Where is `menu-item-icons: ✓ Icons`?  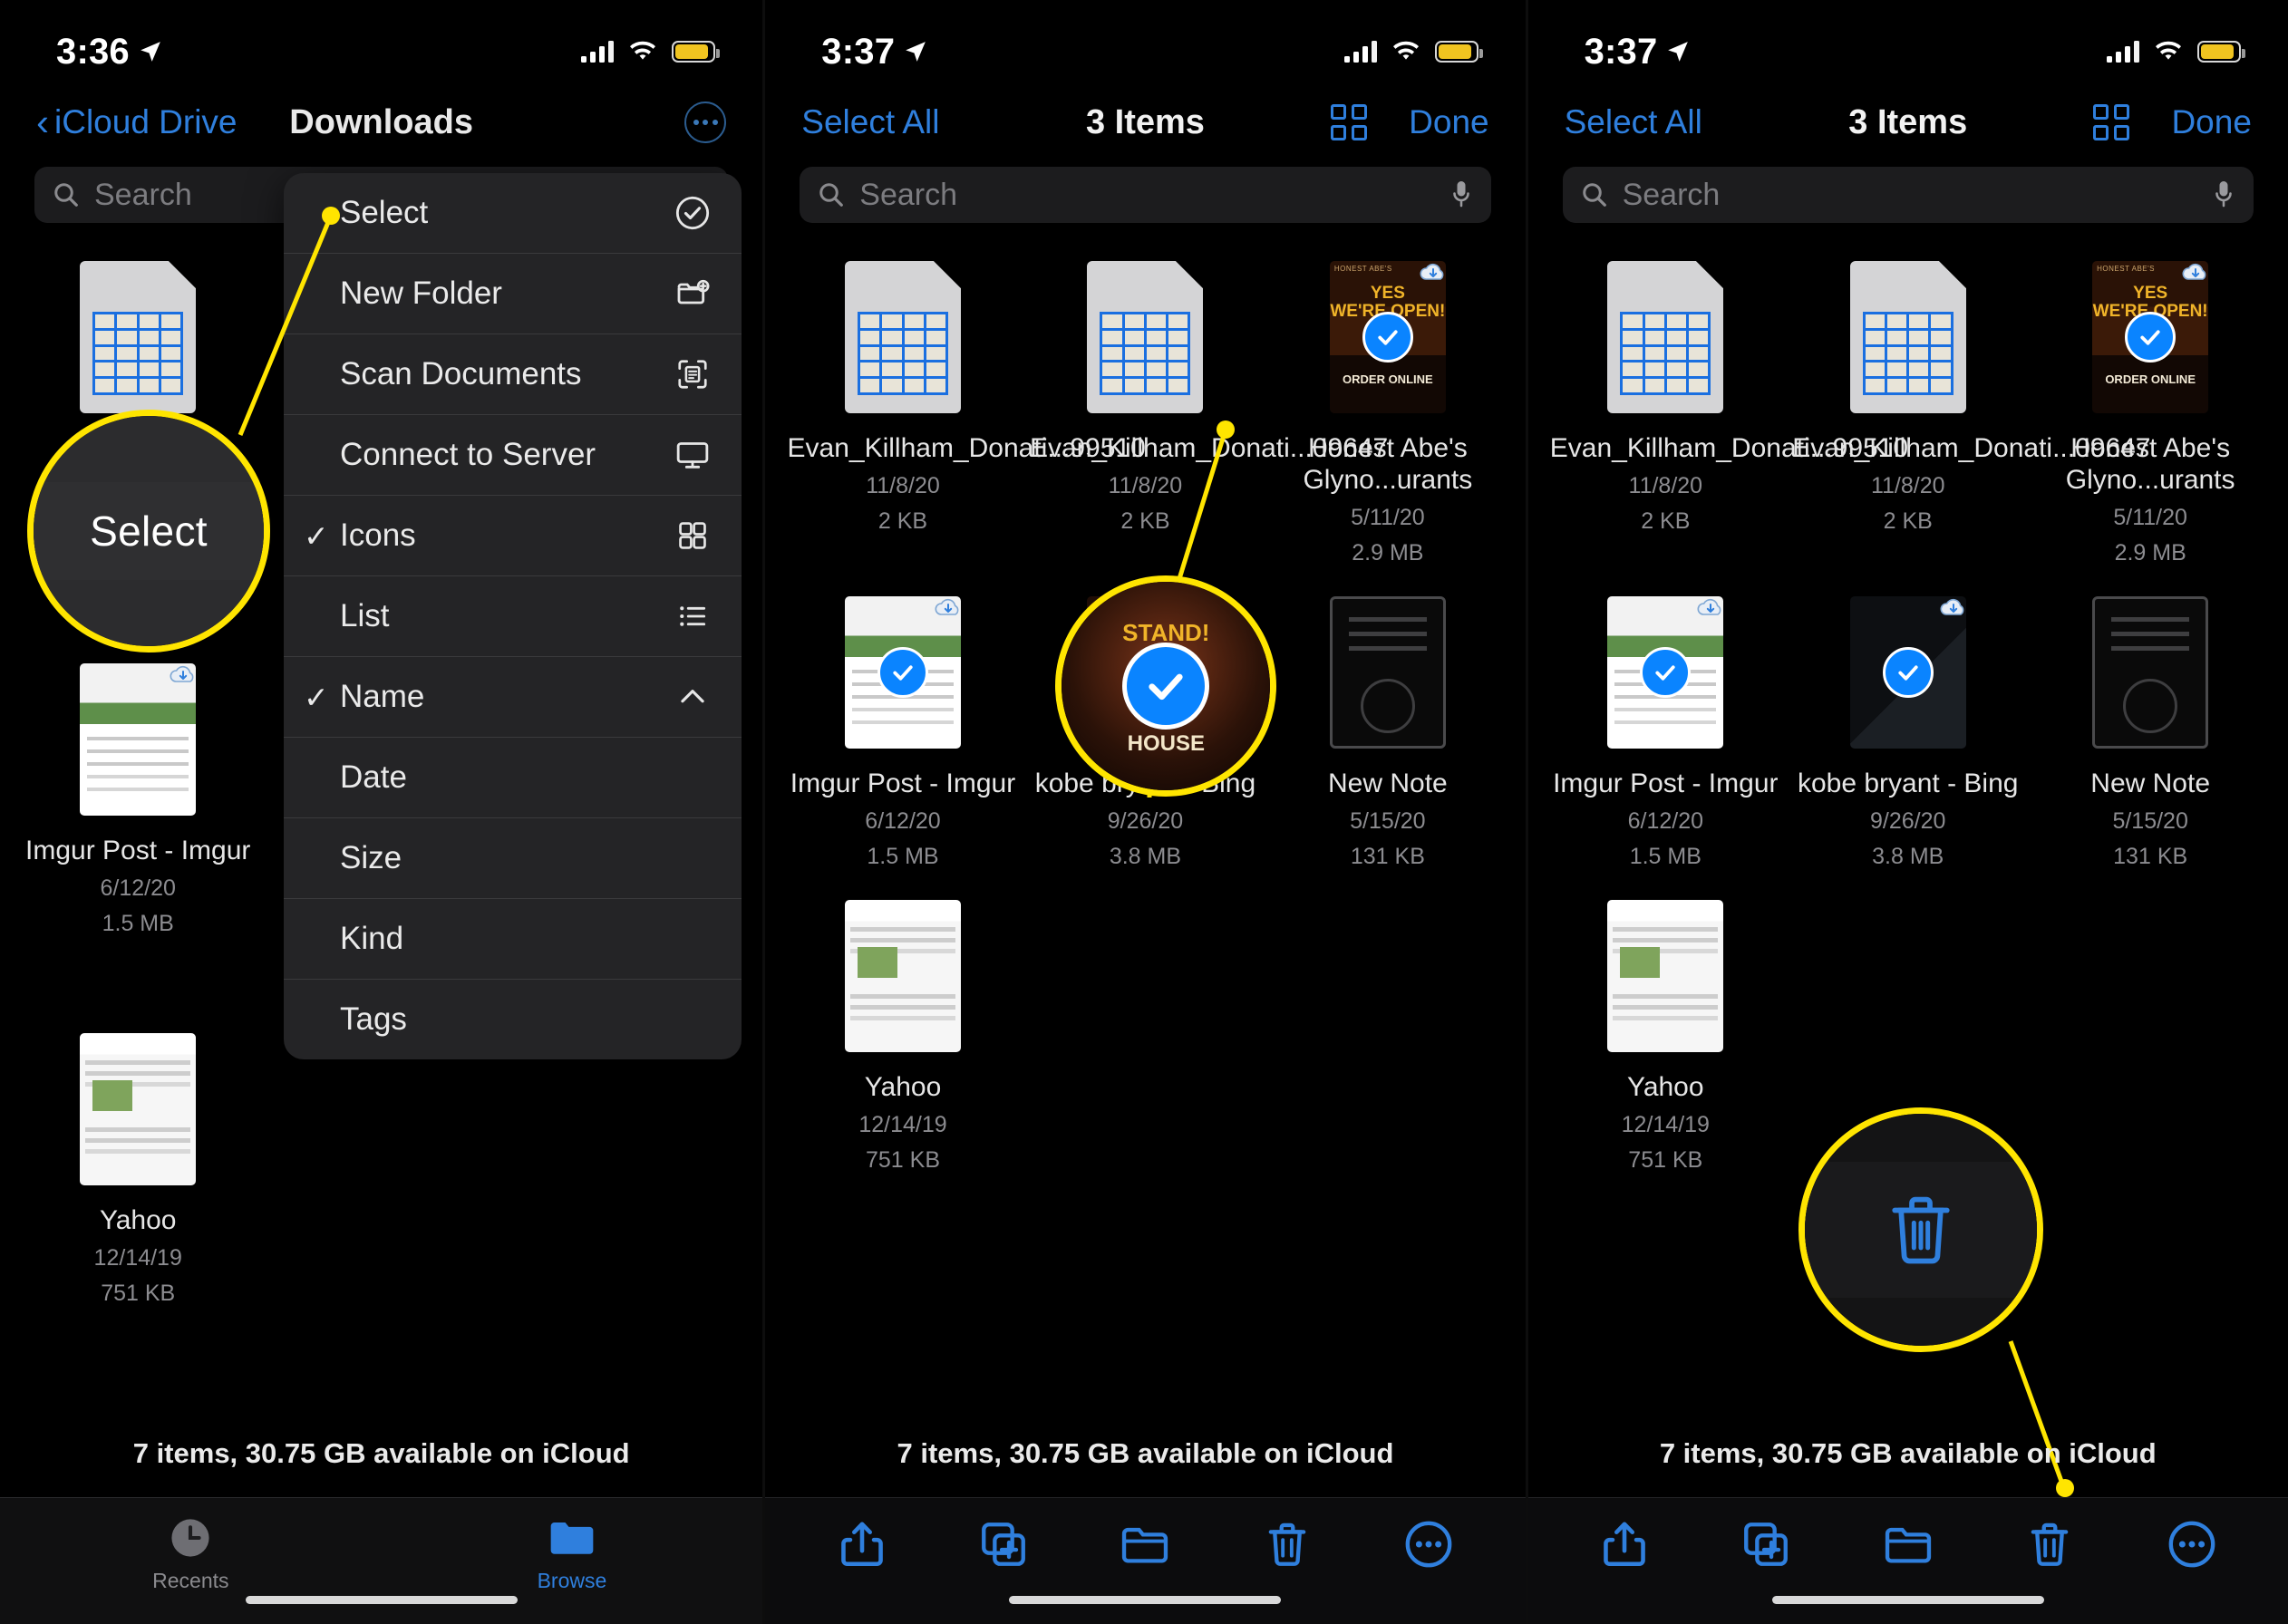 menu-item-icons: ✓ Icons is located at coordinates (513, 535).